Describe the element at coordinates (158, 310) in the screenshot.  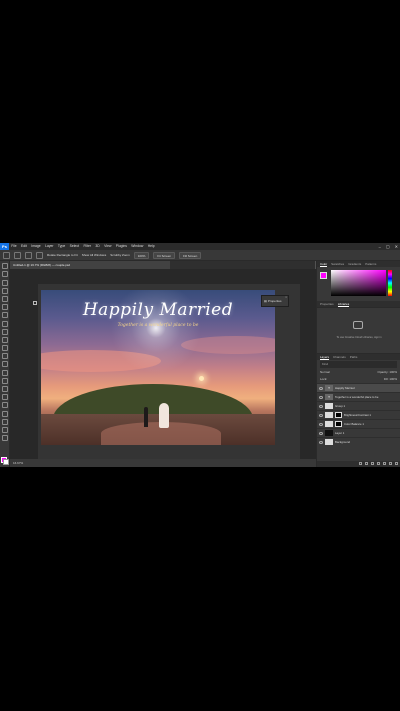
I see `canvas-title-text: Happily Married` at that location.